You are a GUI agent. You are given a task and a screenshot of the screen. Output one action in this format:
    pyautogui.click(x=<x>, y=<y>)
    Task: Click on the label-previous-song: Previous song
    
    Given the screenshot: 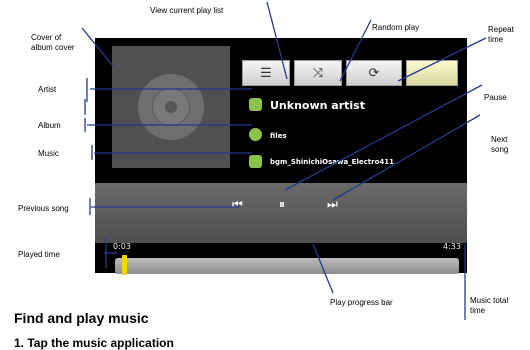 What is the action you would take?
    pyautogui.click(x=43, y=208)
    